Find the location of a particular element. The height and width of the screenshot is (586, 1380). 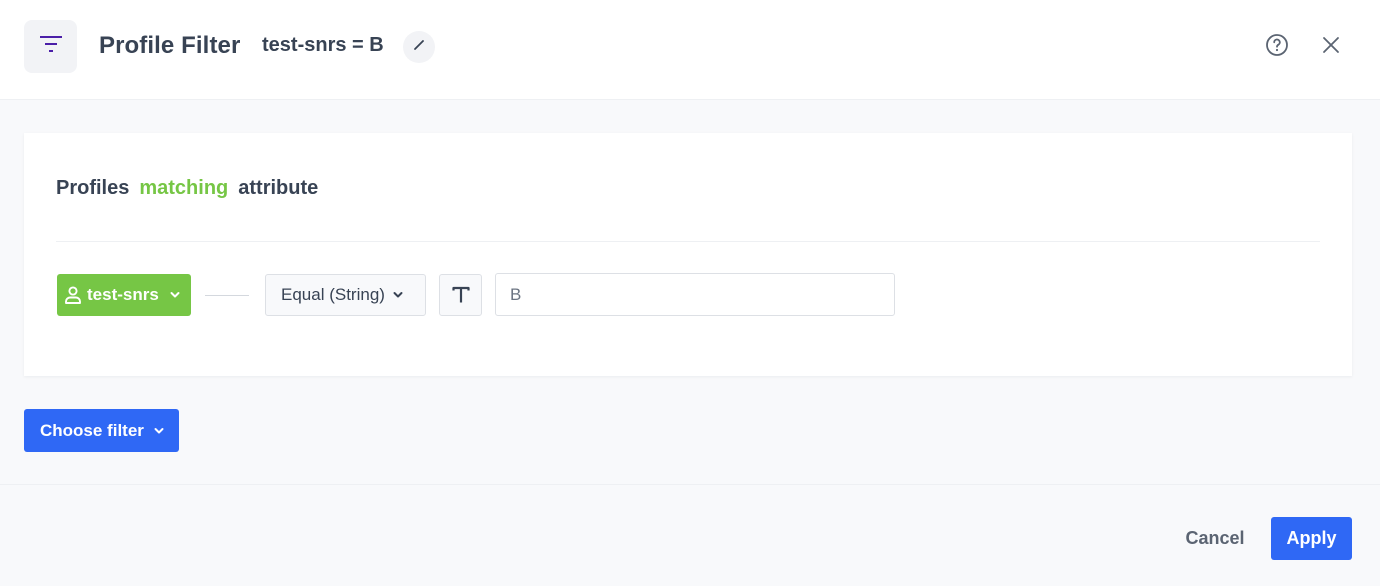

heading-suffix: attribute is located at coordinates (278, 188).